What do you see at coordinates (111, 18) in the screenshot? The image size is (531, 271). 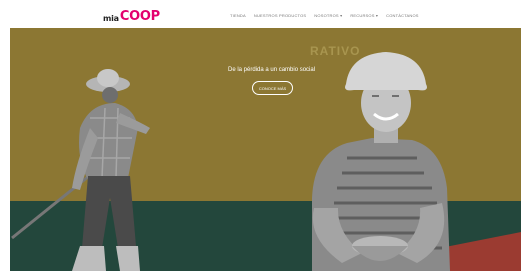 I see `logo-prefix: mia` at bounding box center [111, 18].